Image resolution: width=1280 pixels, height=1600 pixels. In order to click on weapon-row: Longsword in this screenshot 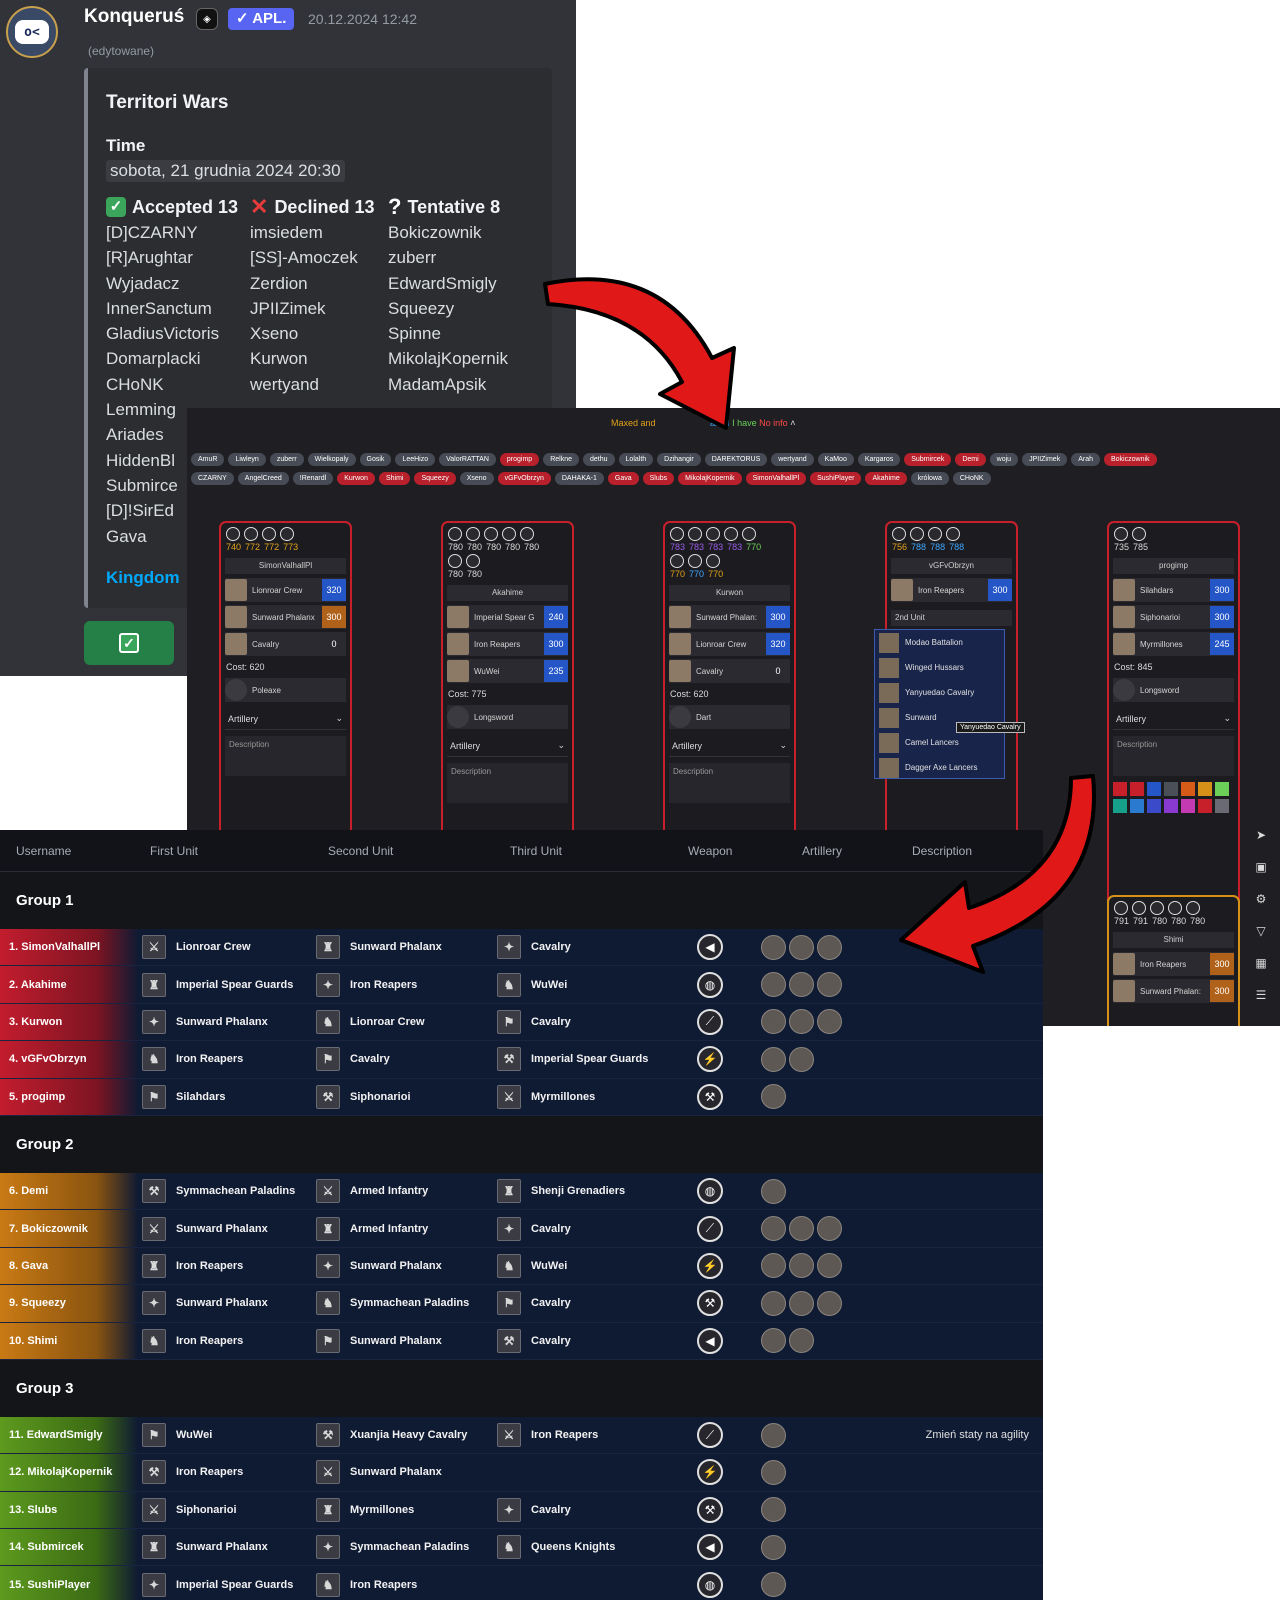, I will do `click(1173, 690)`.